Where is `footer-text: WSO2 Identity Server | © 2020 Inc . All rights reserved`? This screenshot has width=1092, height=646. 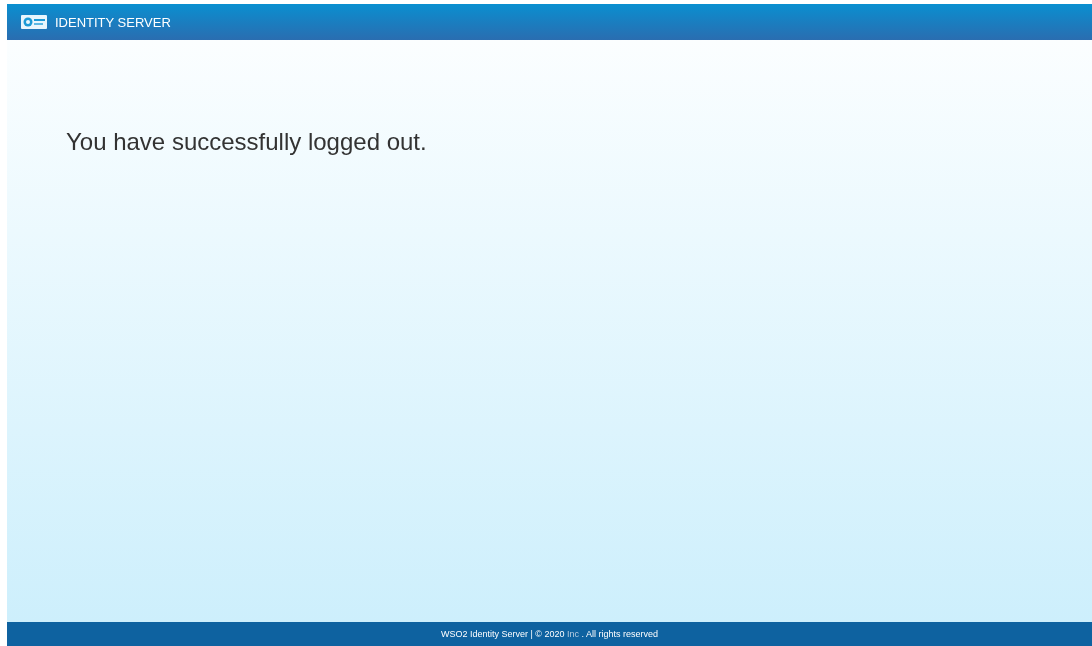 footer-text: WSO2 Identity Server | © 2020 Inc . All rights reserved is located at coordinates (549, 634).